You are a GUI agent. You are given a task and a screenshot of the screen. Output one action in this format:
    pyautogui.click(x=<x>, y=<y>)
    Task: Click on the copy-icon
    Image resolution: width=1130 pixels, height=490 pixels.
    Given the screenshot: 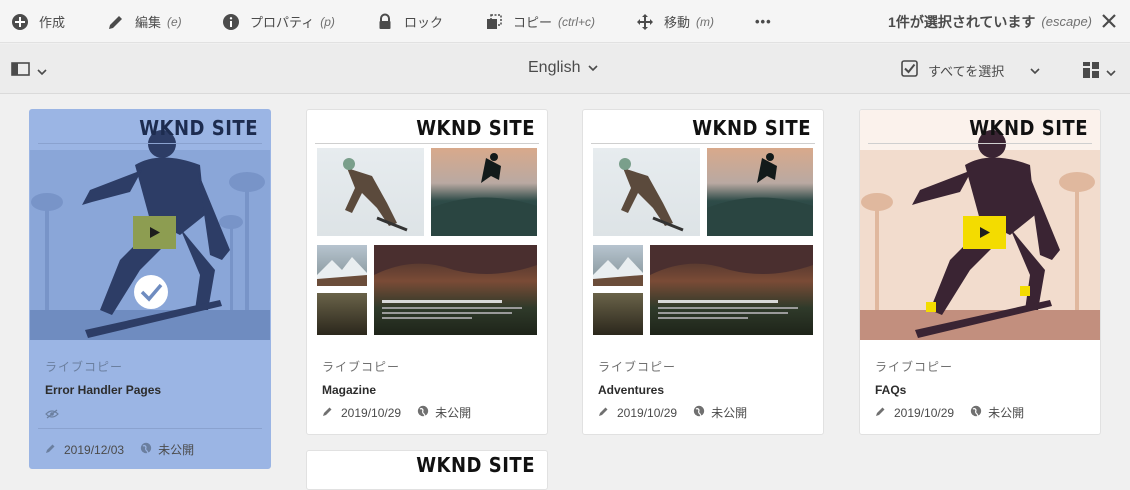 What is the action you would take?
    pyautogui.click(x=494, y=22)
    